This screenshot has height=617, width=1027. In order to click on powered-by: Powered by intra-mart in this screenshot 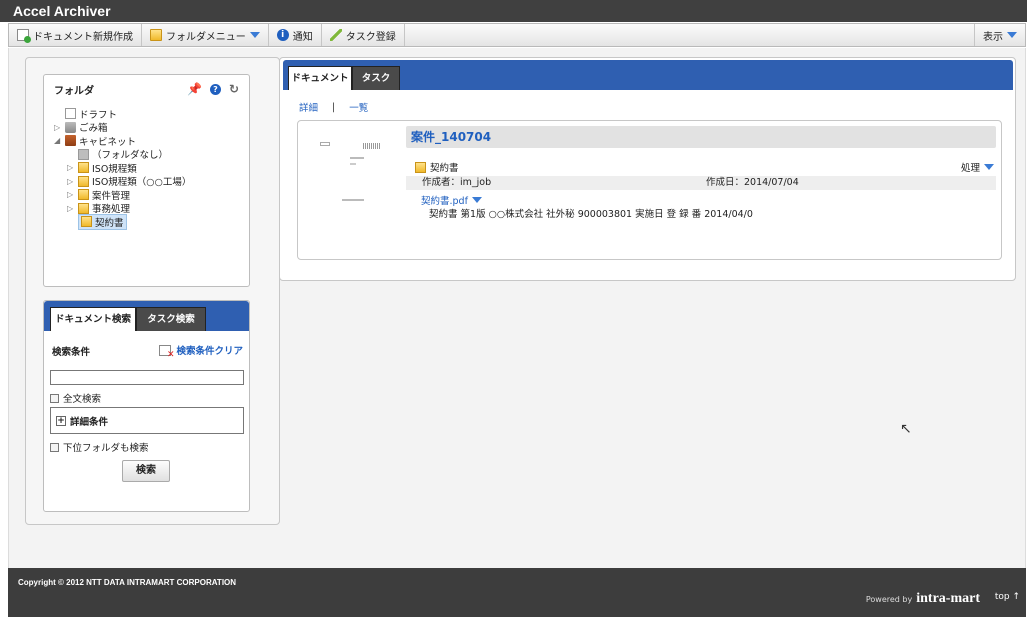, I will do `click(922, 598)`.